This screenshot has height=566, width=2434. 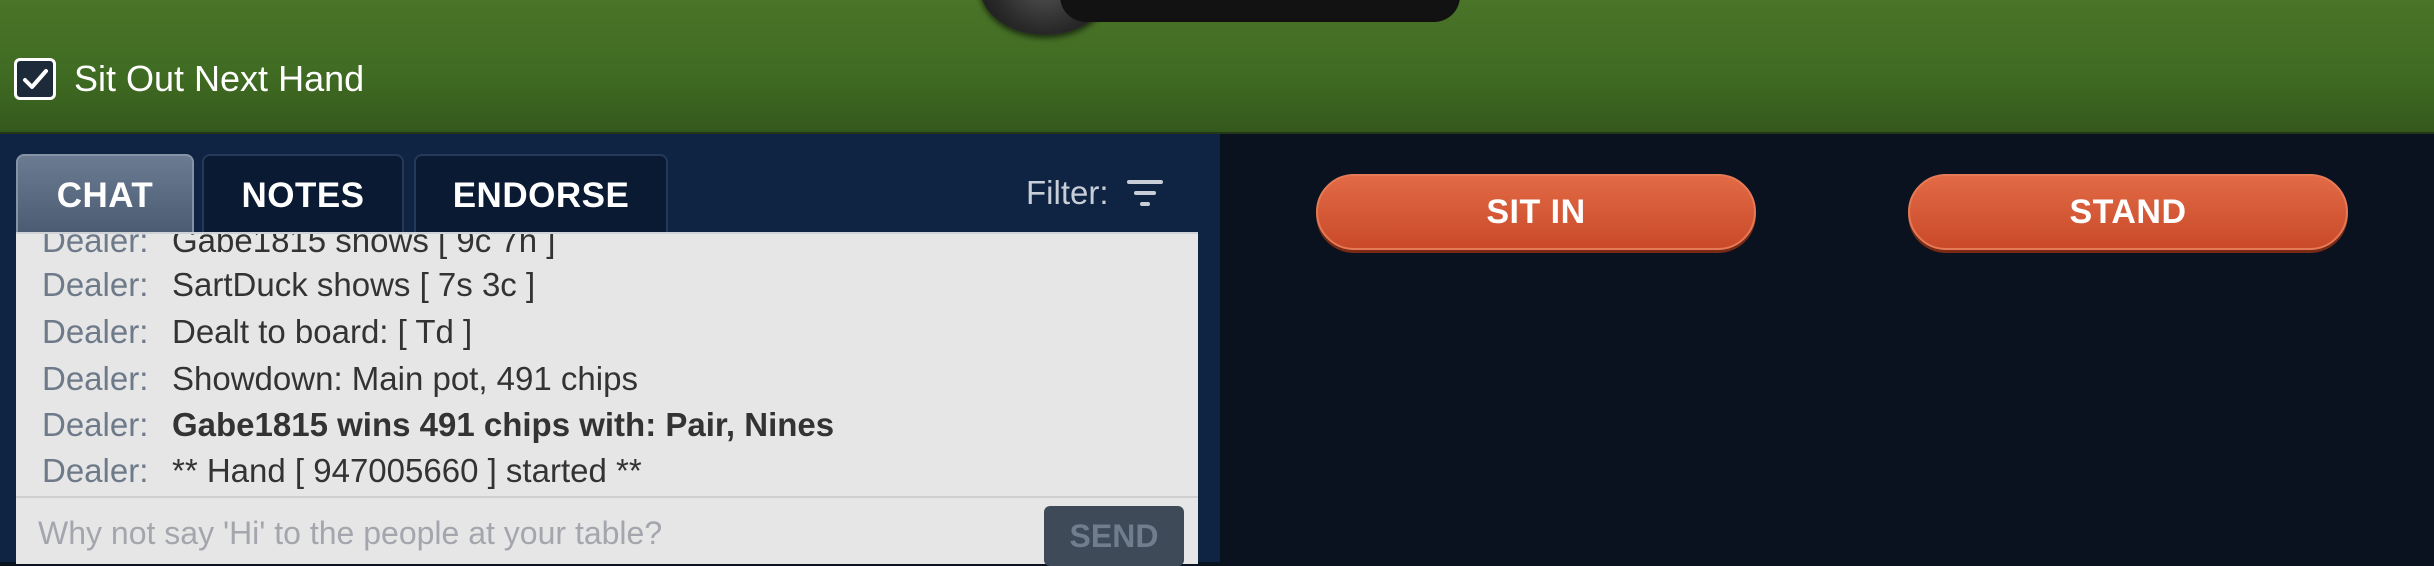 I want to click on chat-text: SartDuck shows [ 7s 3c ], so click(x=354, y=284).